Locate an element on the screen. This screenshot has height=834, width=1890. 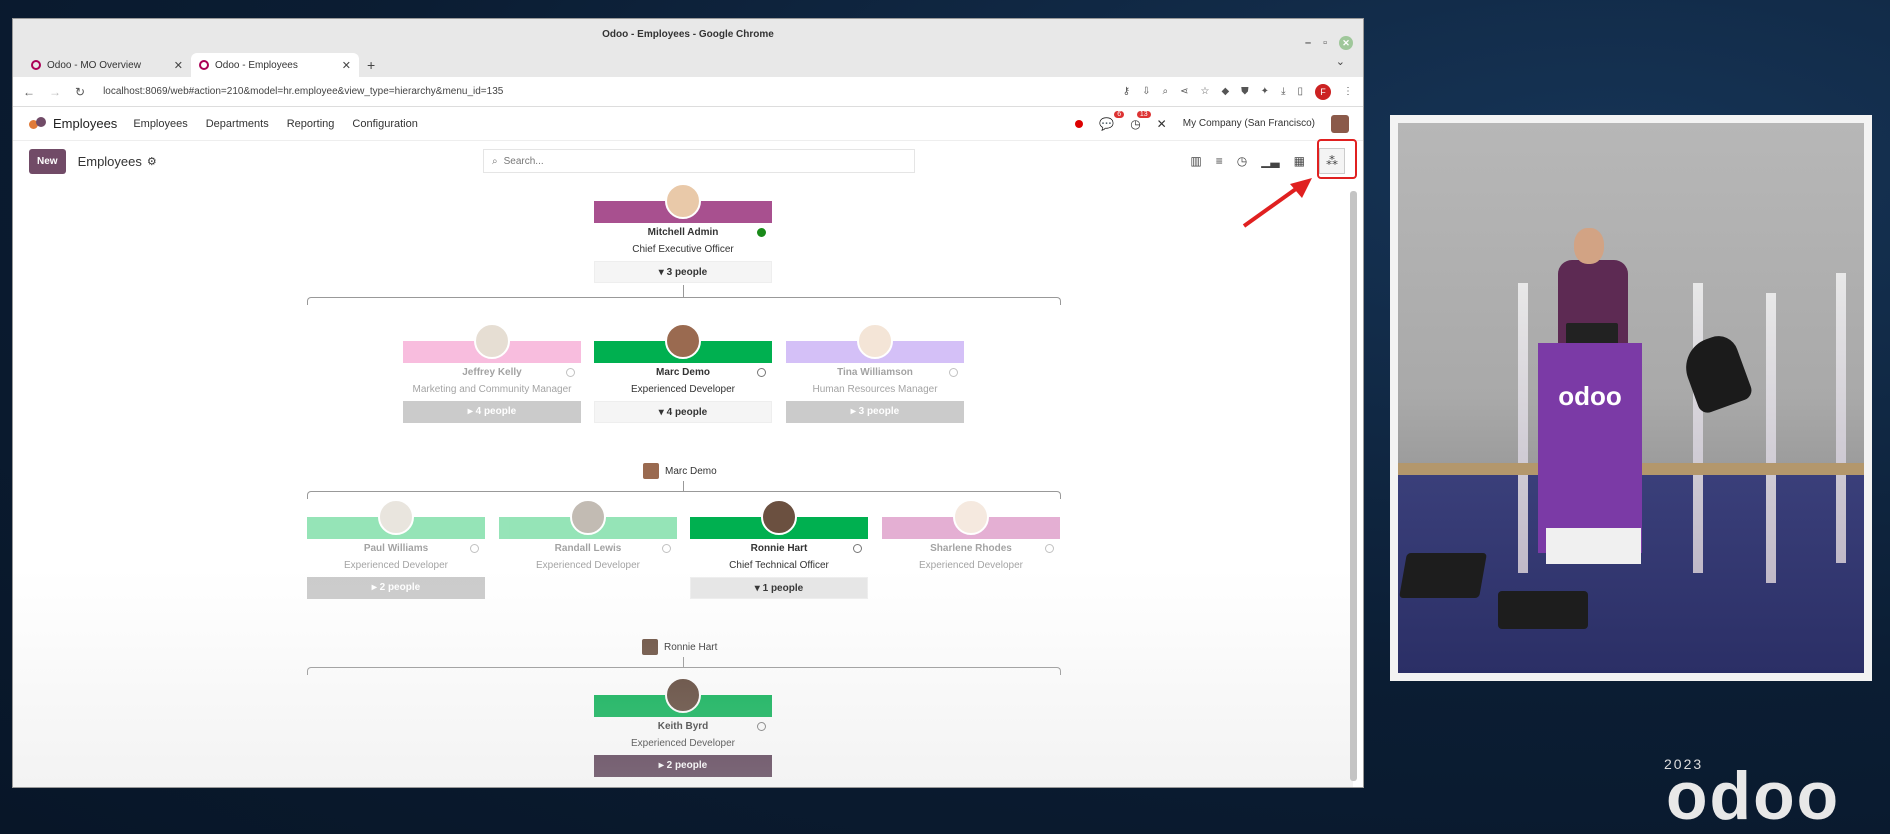
tab-employees: Odoo - Employees ✕ is located at coordinates (275, 65).